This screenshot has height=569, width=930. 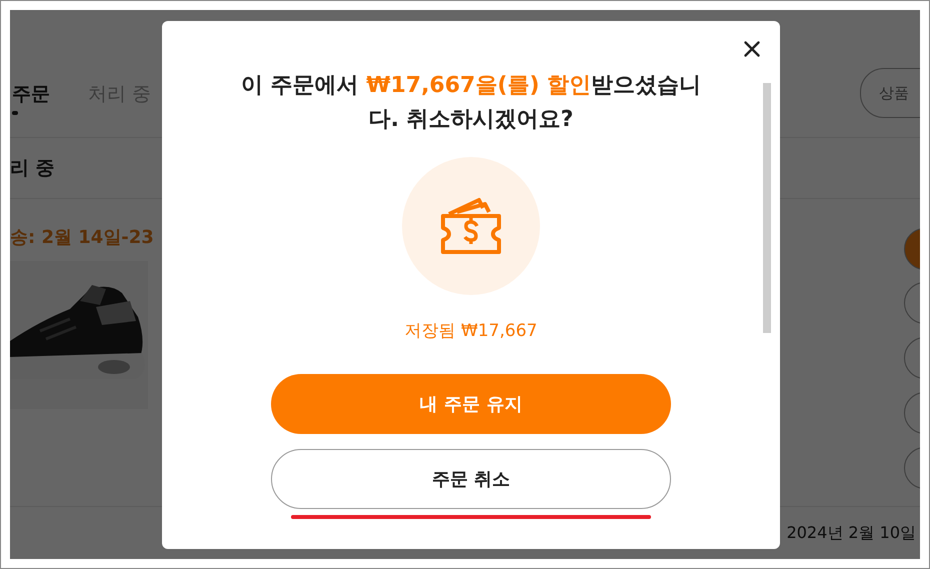 What do you see at coordinates (471, 226) in the screenshot?
I see `wallet-icon` at bounding box center [471, 226].